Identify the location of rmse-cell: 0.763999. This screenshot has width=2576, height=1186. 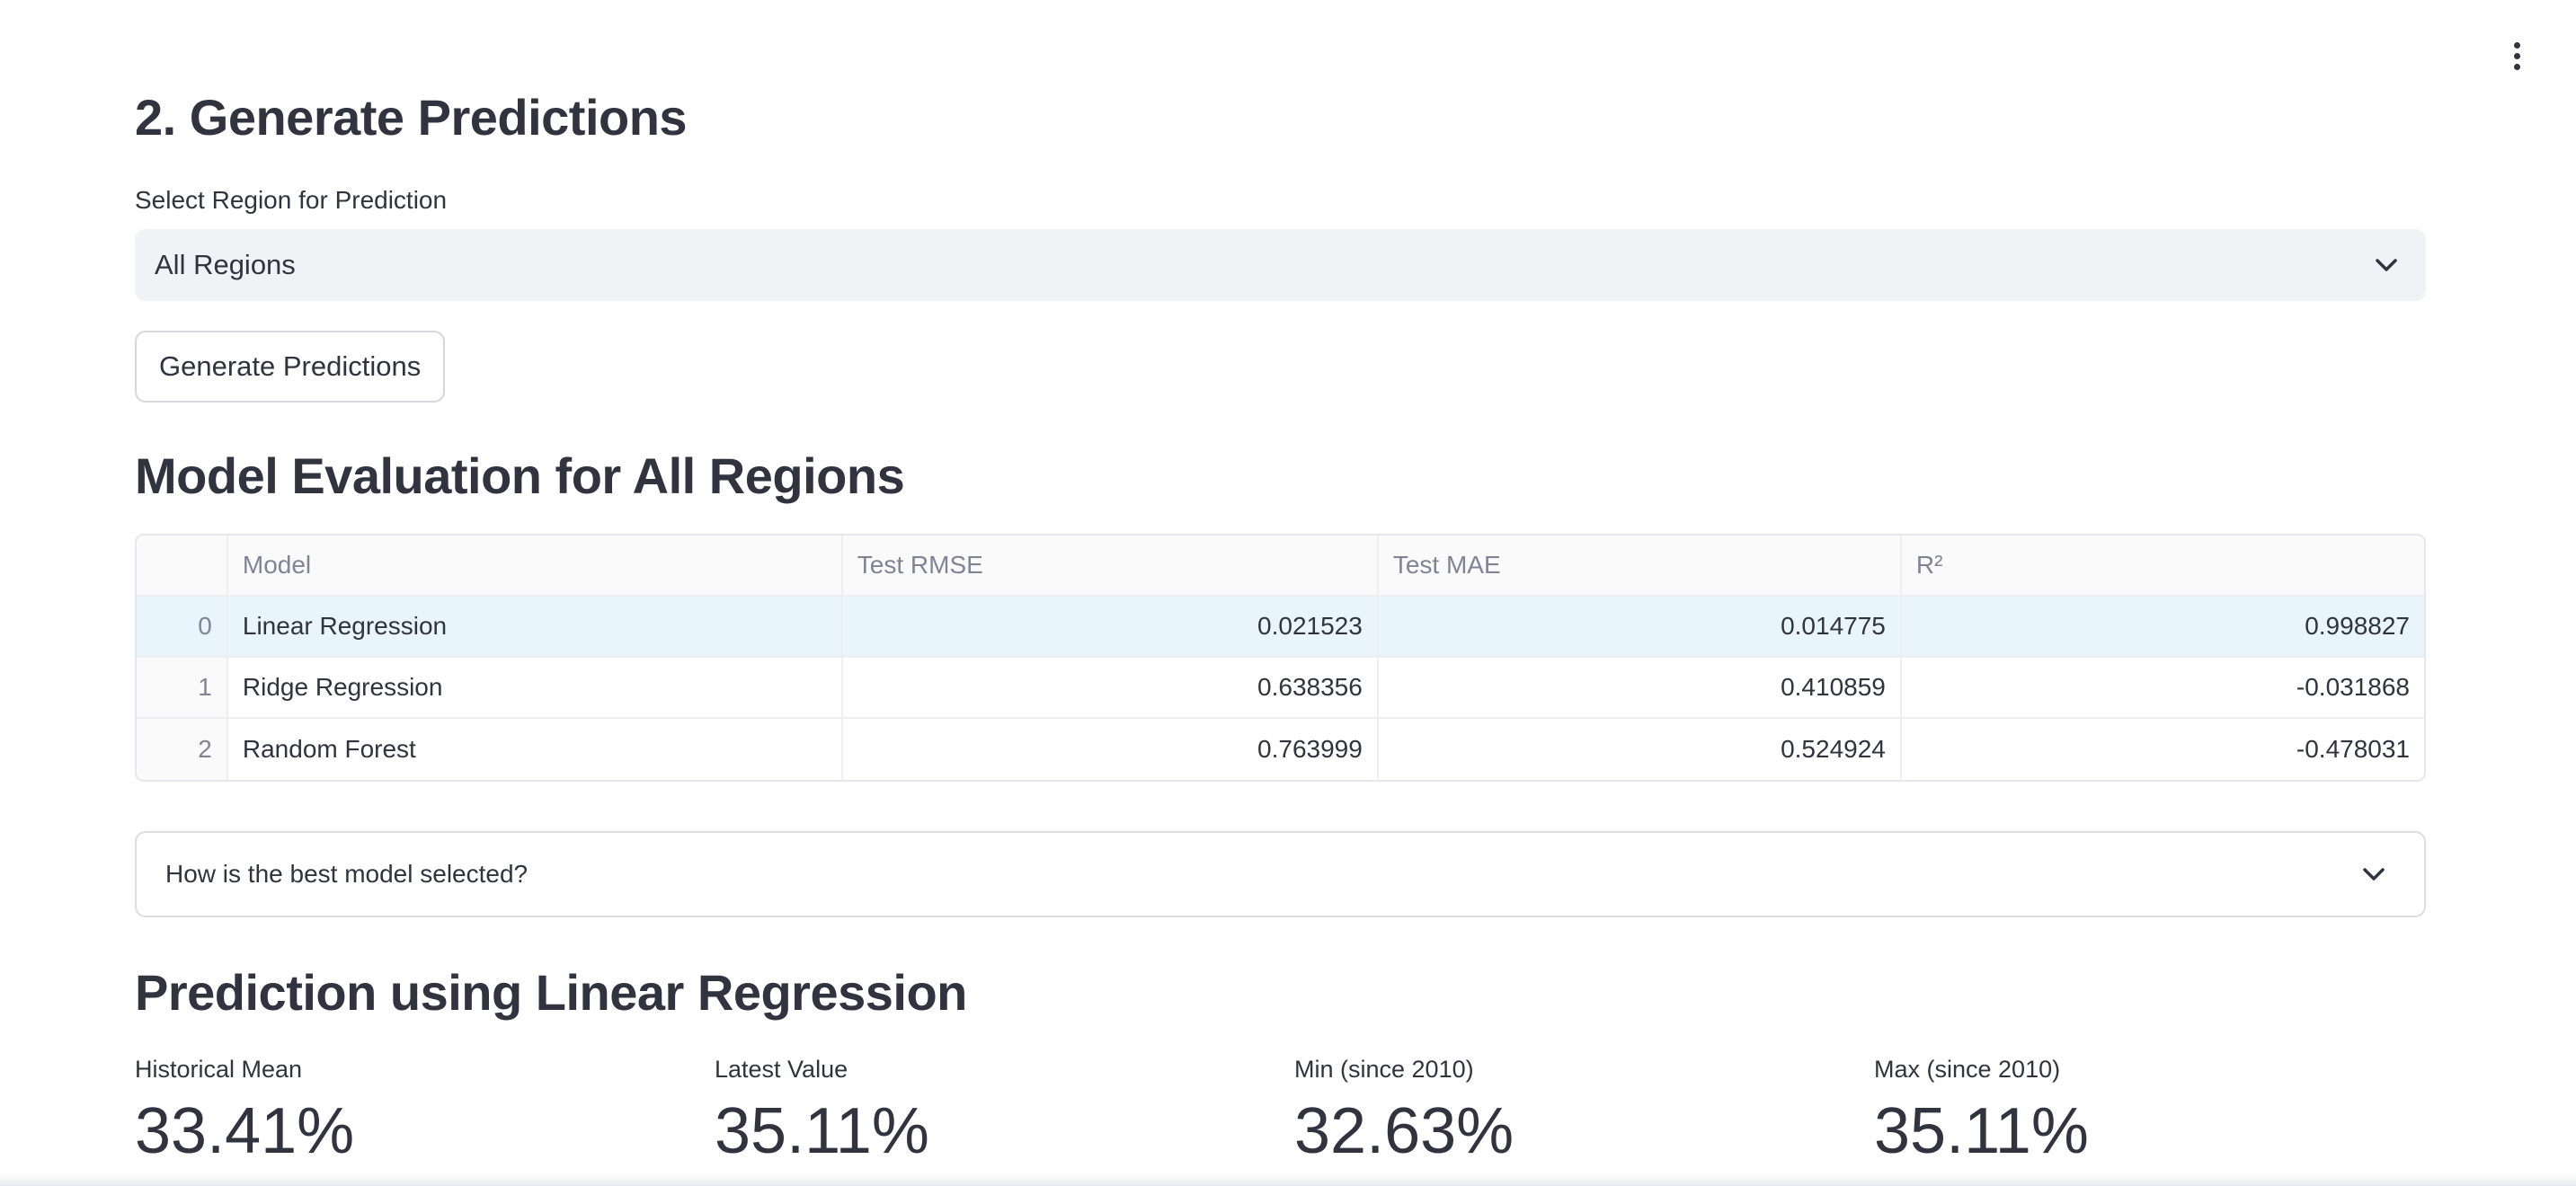
(1111, 749).